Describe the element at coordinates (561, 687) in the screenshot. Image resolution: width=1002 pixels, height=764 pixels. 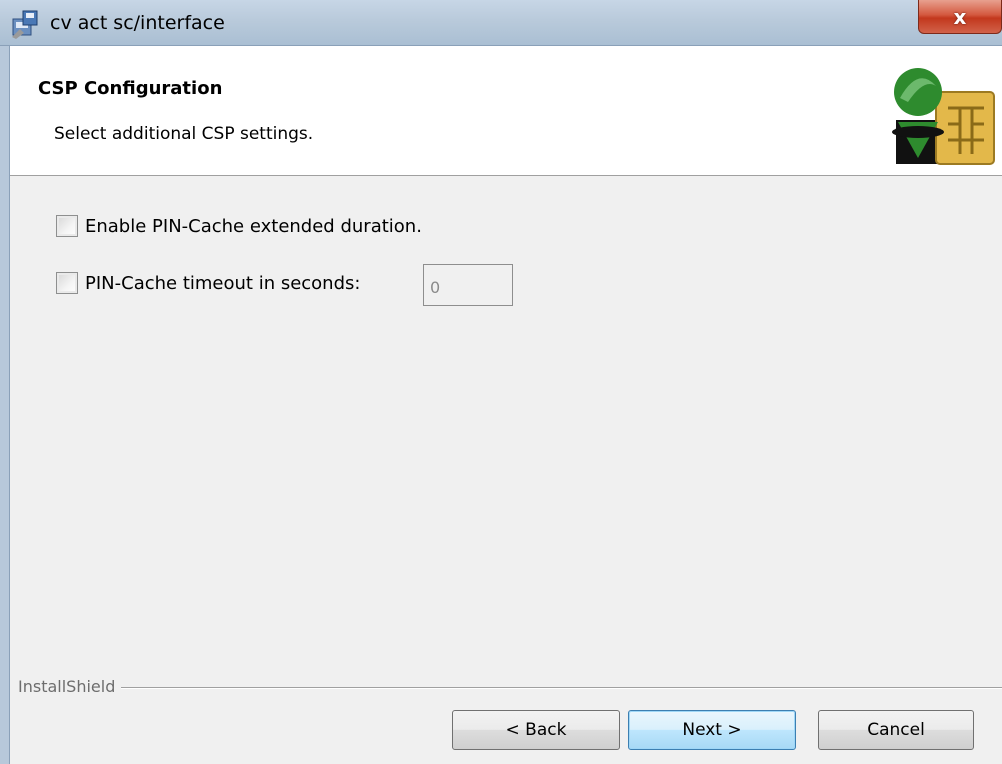
I see `footer-divider` at that location.